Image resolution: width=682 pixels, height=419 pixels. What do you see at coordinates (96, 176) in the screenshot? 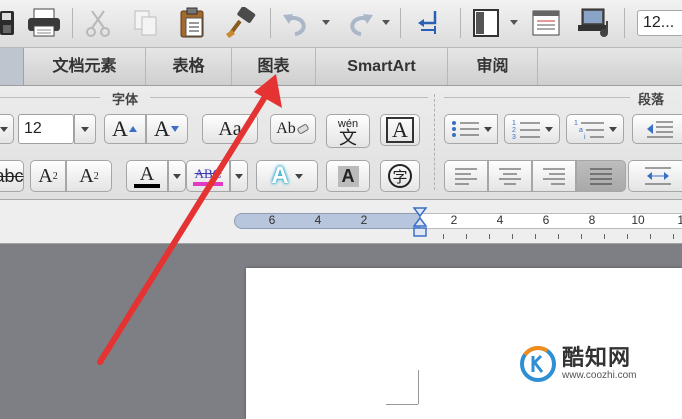
I see `subscript-mark: 2` at bounding box center [96, 176].